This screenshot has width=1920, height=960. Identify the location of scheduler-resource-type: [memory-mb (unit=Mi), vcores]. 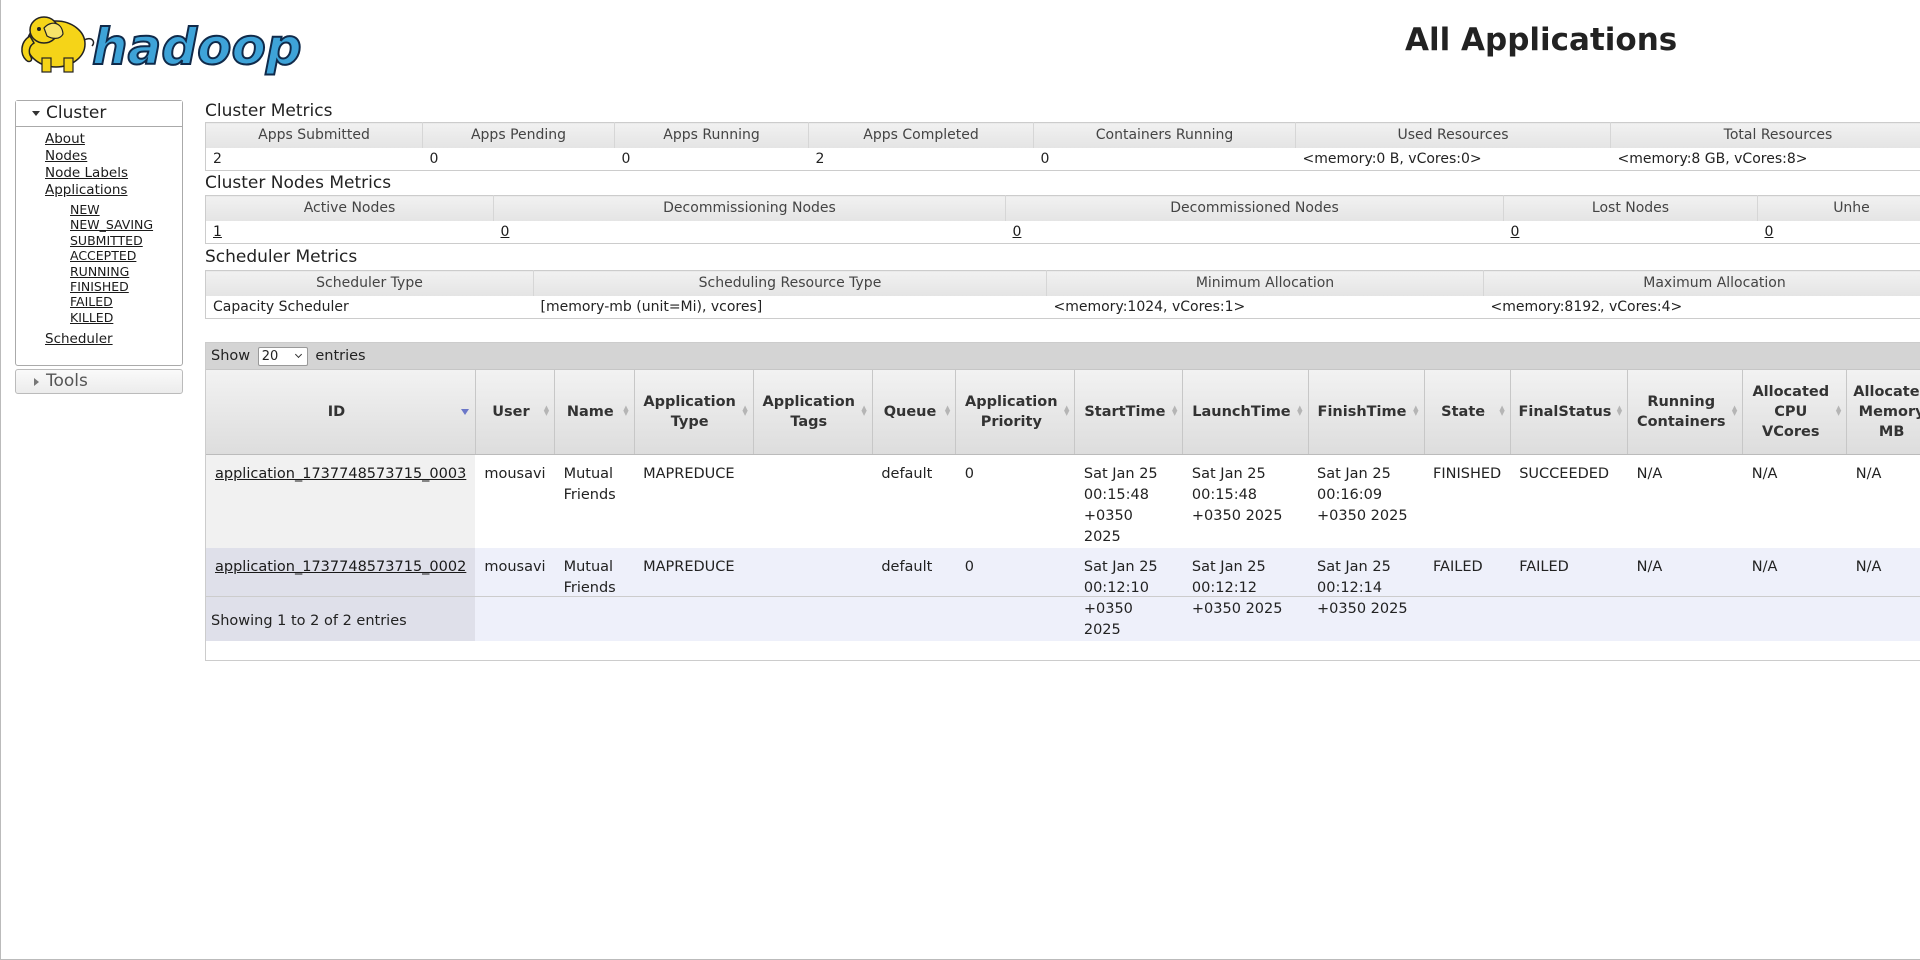
(790, 307).